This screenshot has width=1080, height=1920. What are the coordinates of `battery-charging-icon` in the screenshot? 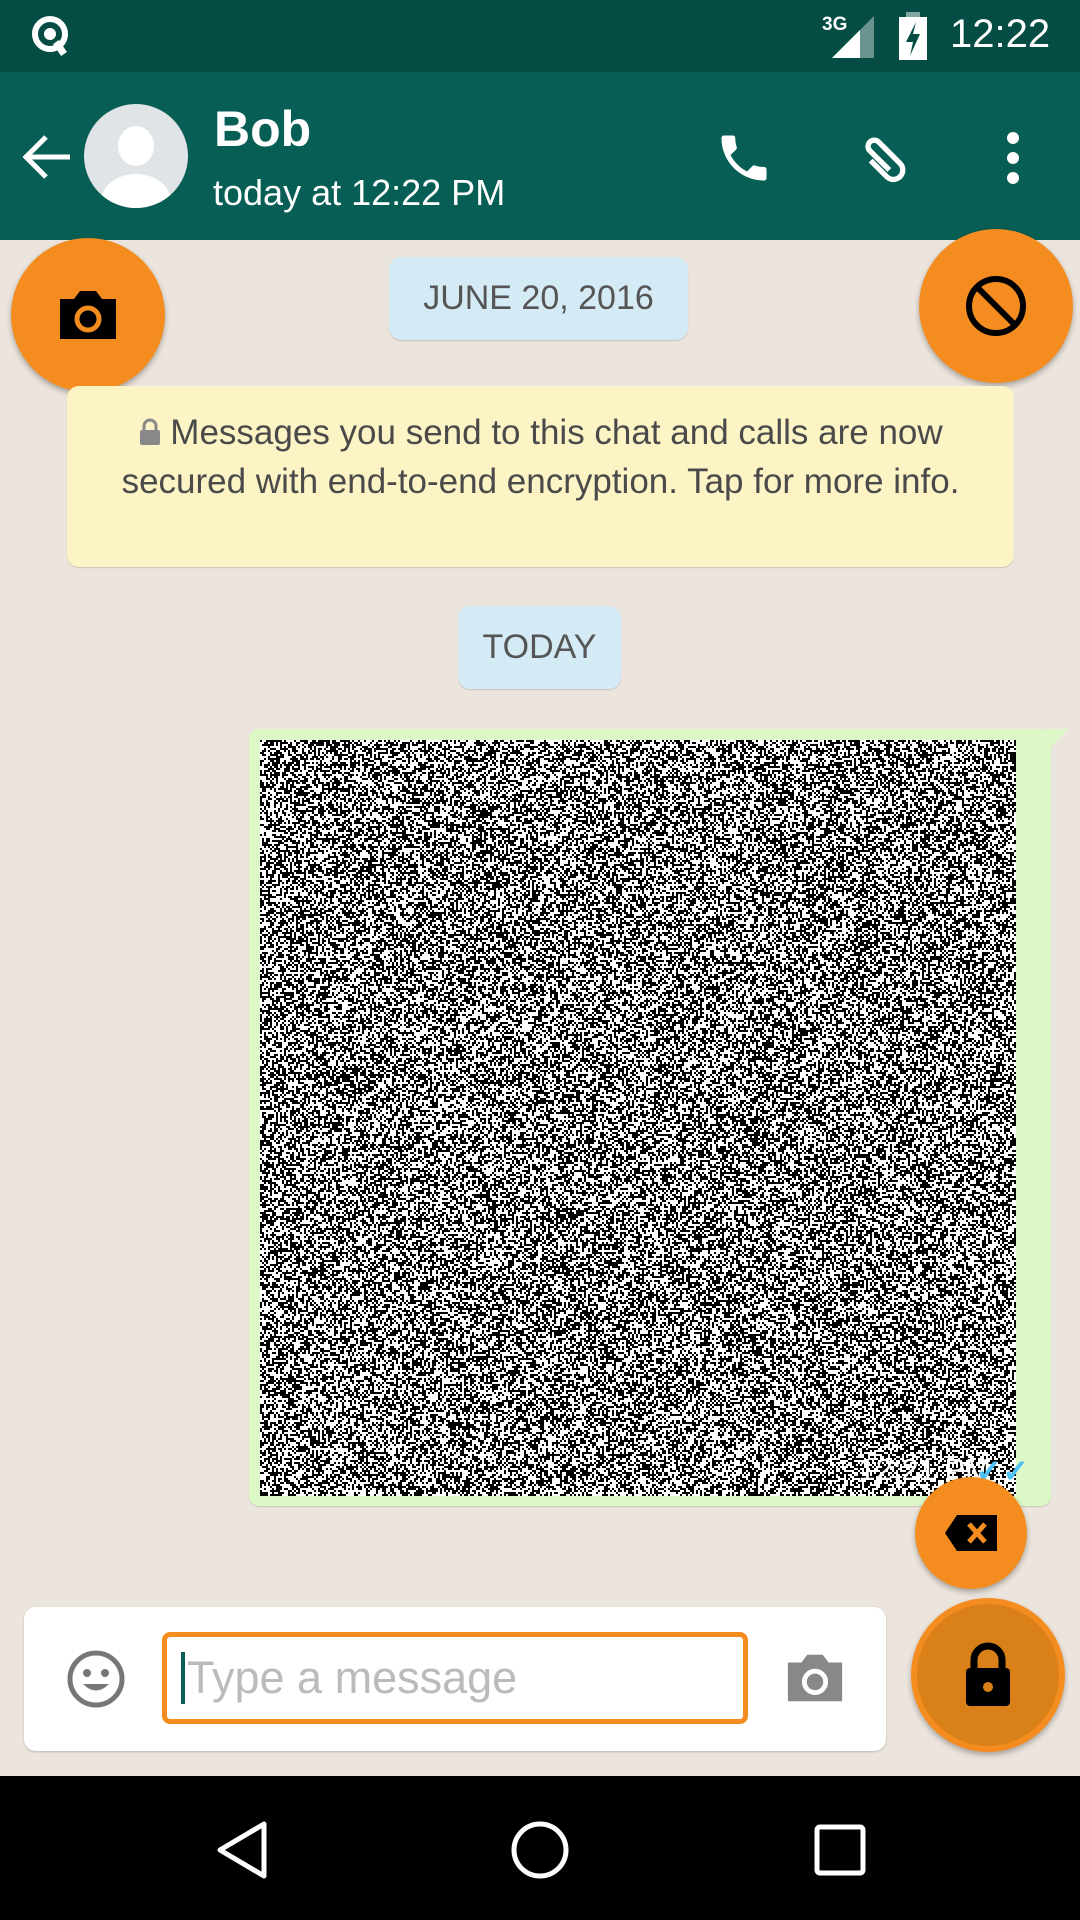 It's located at (913, 36).